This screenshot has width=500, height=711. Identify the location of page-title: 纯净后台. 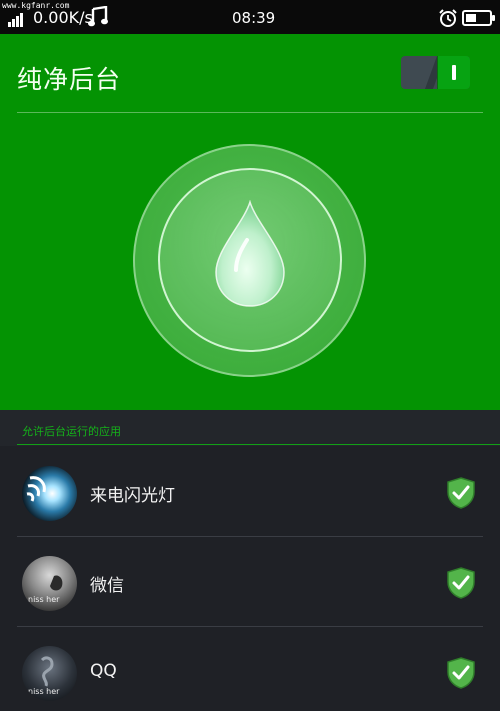
(69, 79).